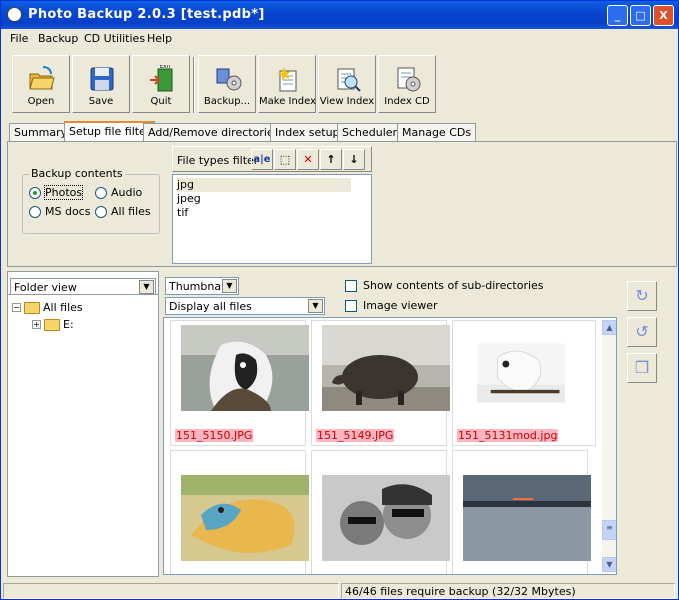  I want to click on view-mode-select: Thumbnails ▼, so click(202, 286).